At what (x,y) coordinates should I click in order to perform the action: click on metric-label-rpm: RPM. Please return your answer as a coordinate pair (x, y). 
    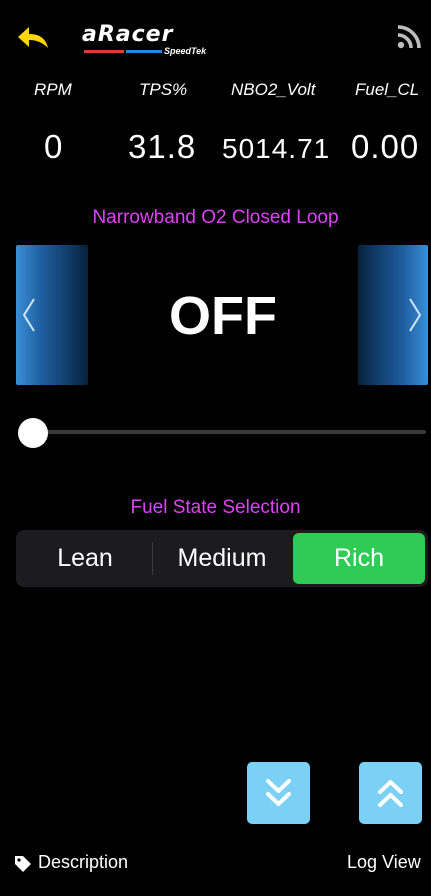
    Looking at the image, I should click on (53, 89).